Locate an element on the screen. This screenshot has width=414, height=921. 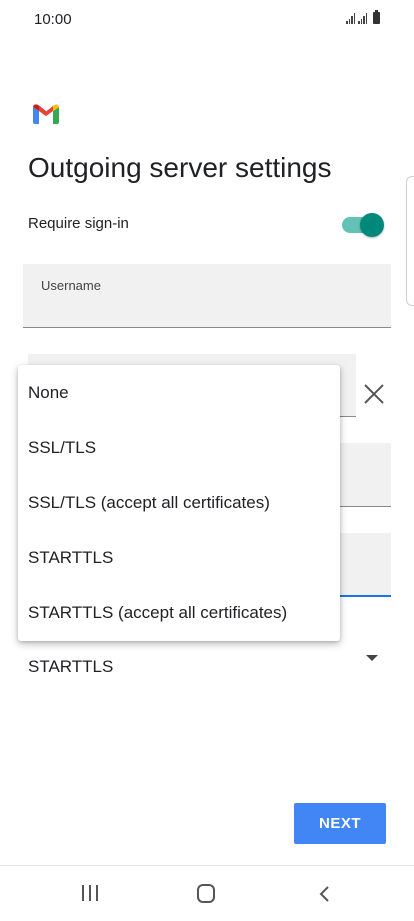
recent-apps-icon is located at coordinates (90, 893).